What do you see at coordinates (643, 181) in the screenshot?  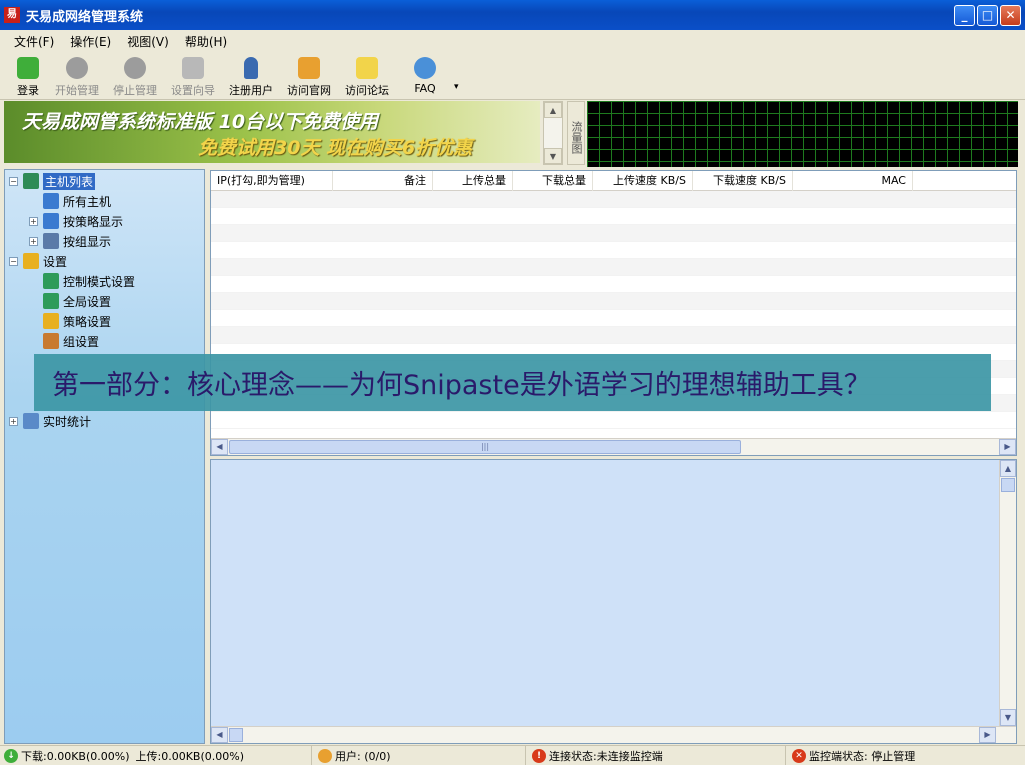 I see `column-upload-speed: 上传速度 KB/S` at bounding box center [643, 181].